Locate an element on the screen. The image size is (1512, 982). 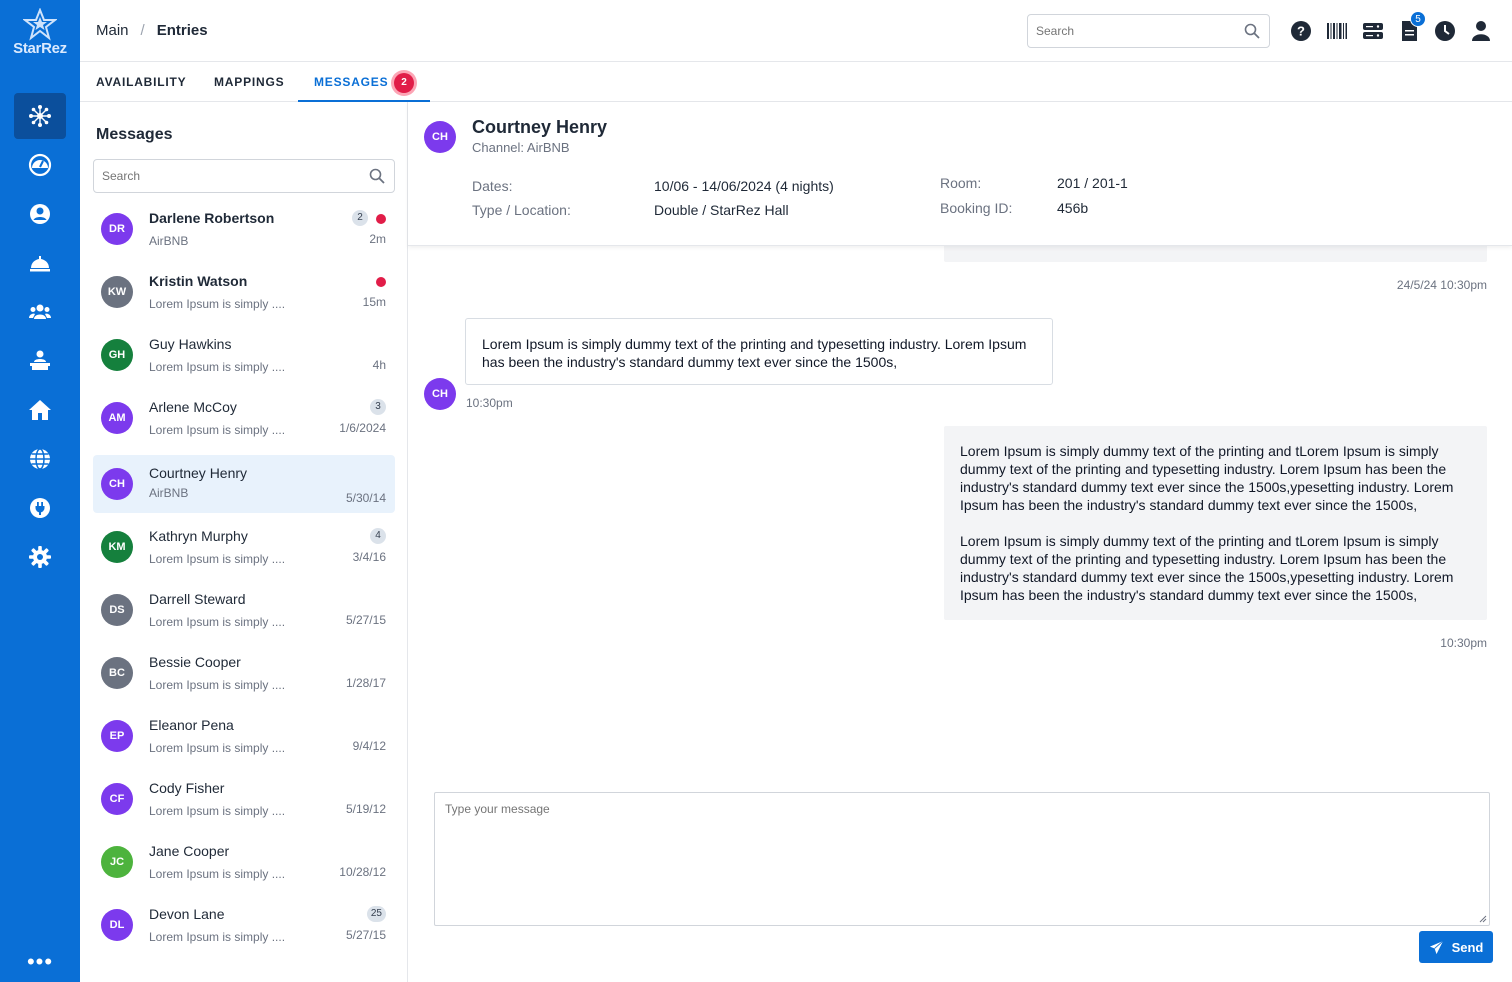
conversation-name: Arlene McCoy is located at coordinates (193, 407).